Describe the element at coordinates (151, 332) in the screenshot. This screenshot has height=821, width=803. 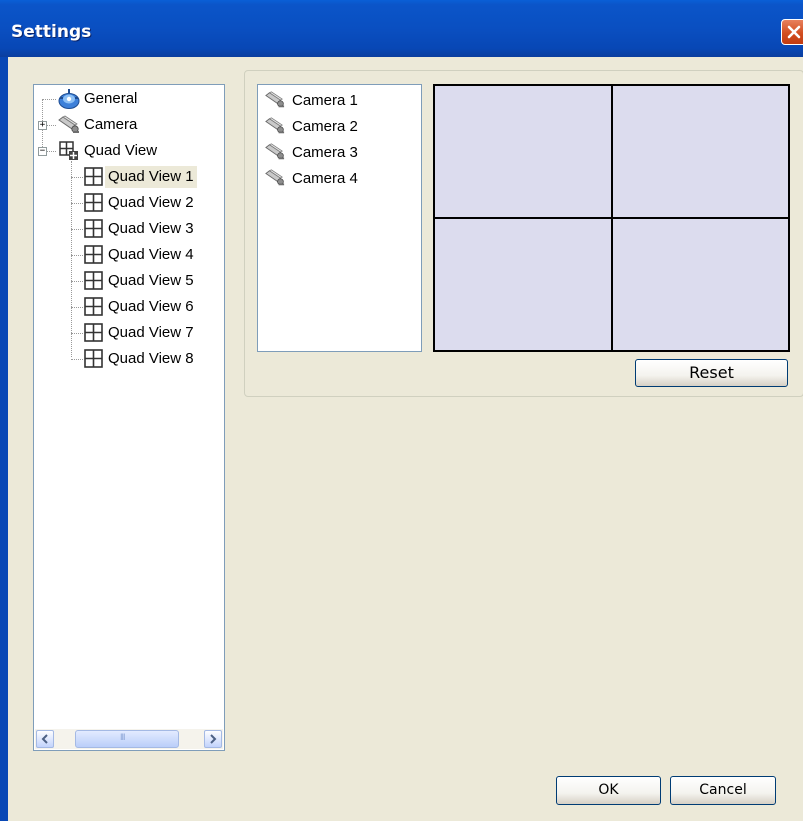
I see `tree-item-label: Quad View 7` at that location.